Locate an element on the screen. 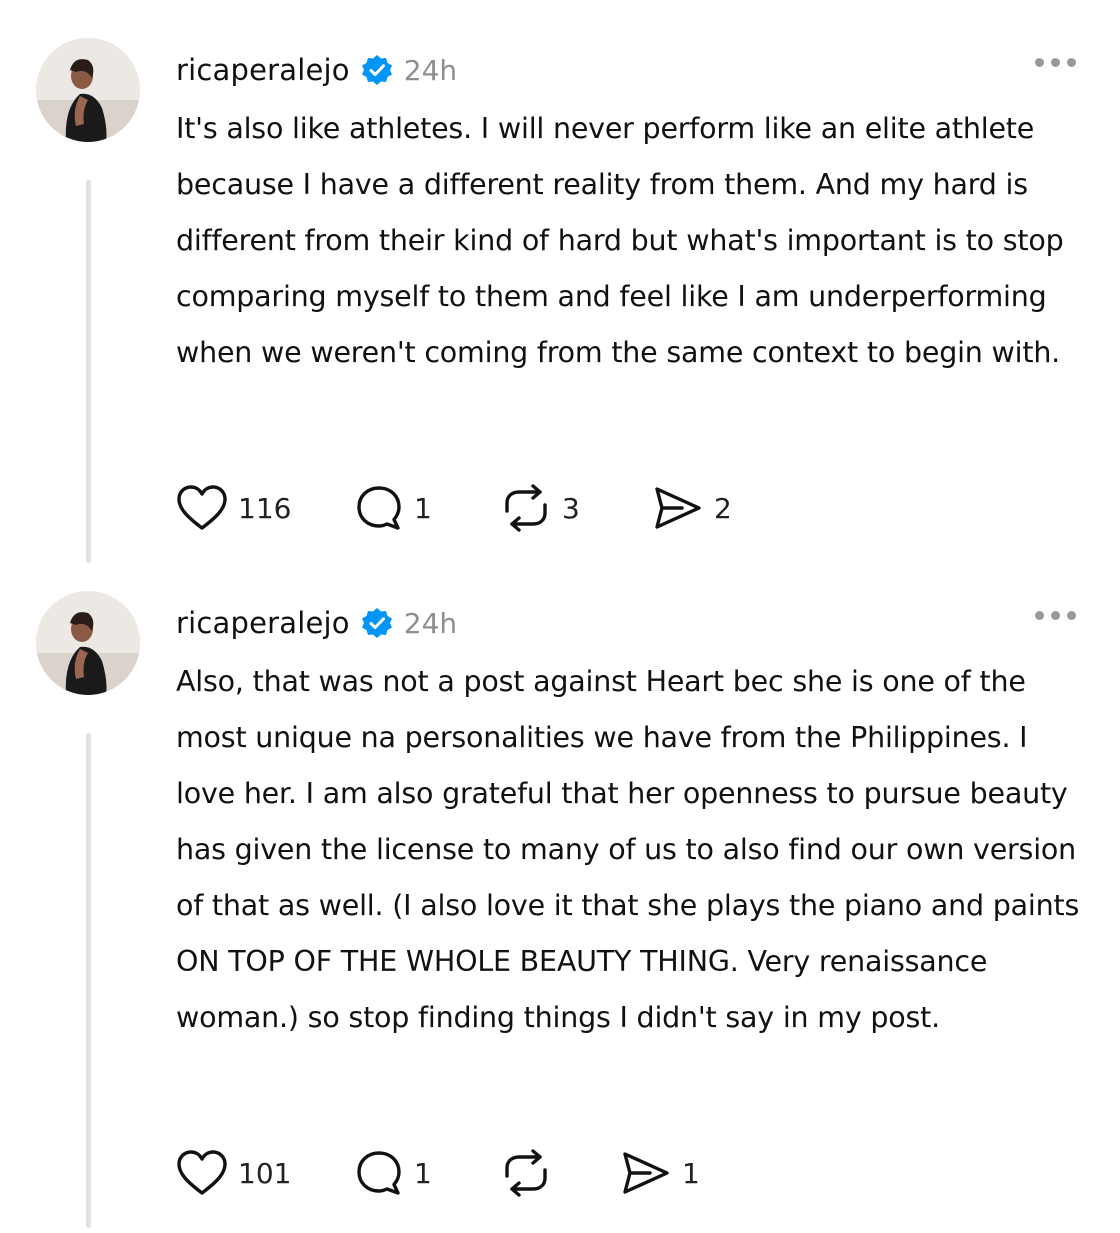 The width and height of the screenshot is (1120, 1233). repost-button is located at coordinates (560, 1173).